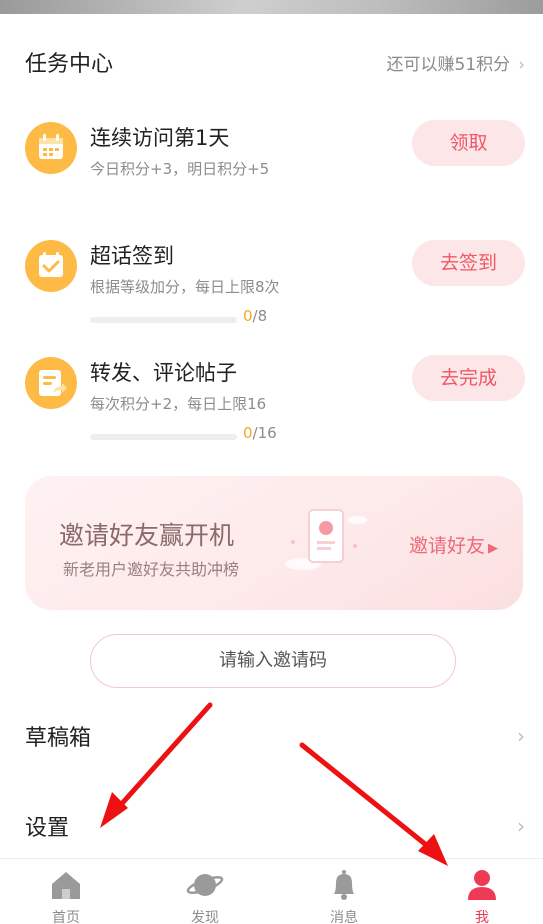 This screenshot has height=924, width=543. What do you see at coordinates (51, 383) in the screenshot?
I see `share-doc-icon` at bounding box center [51, 383].